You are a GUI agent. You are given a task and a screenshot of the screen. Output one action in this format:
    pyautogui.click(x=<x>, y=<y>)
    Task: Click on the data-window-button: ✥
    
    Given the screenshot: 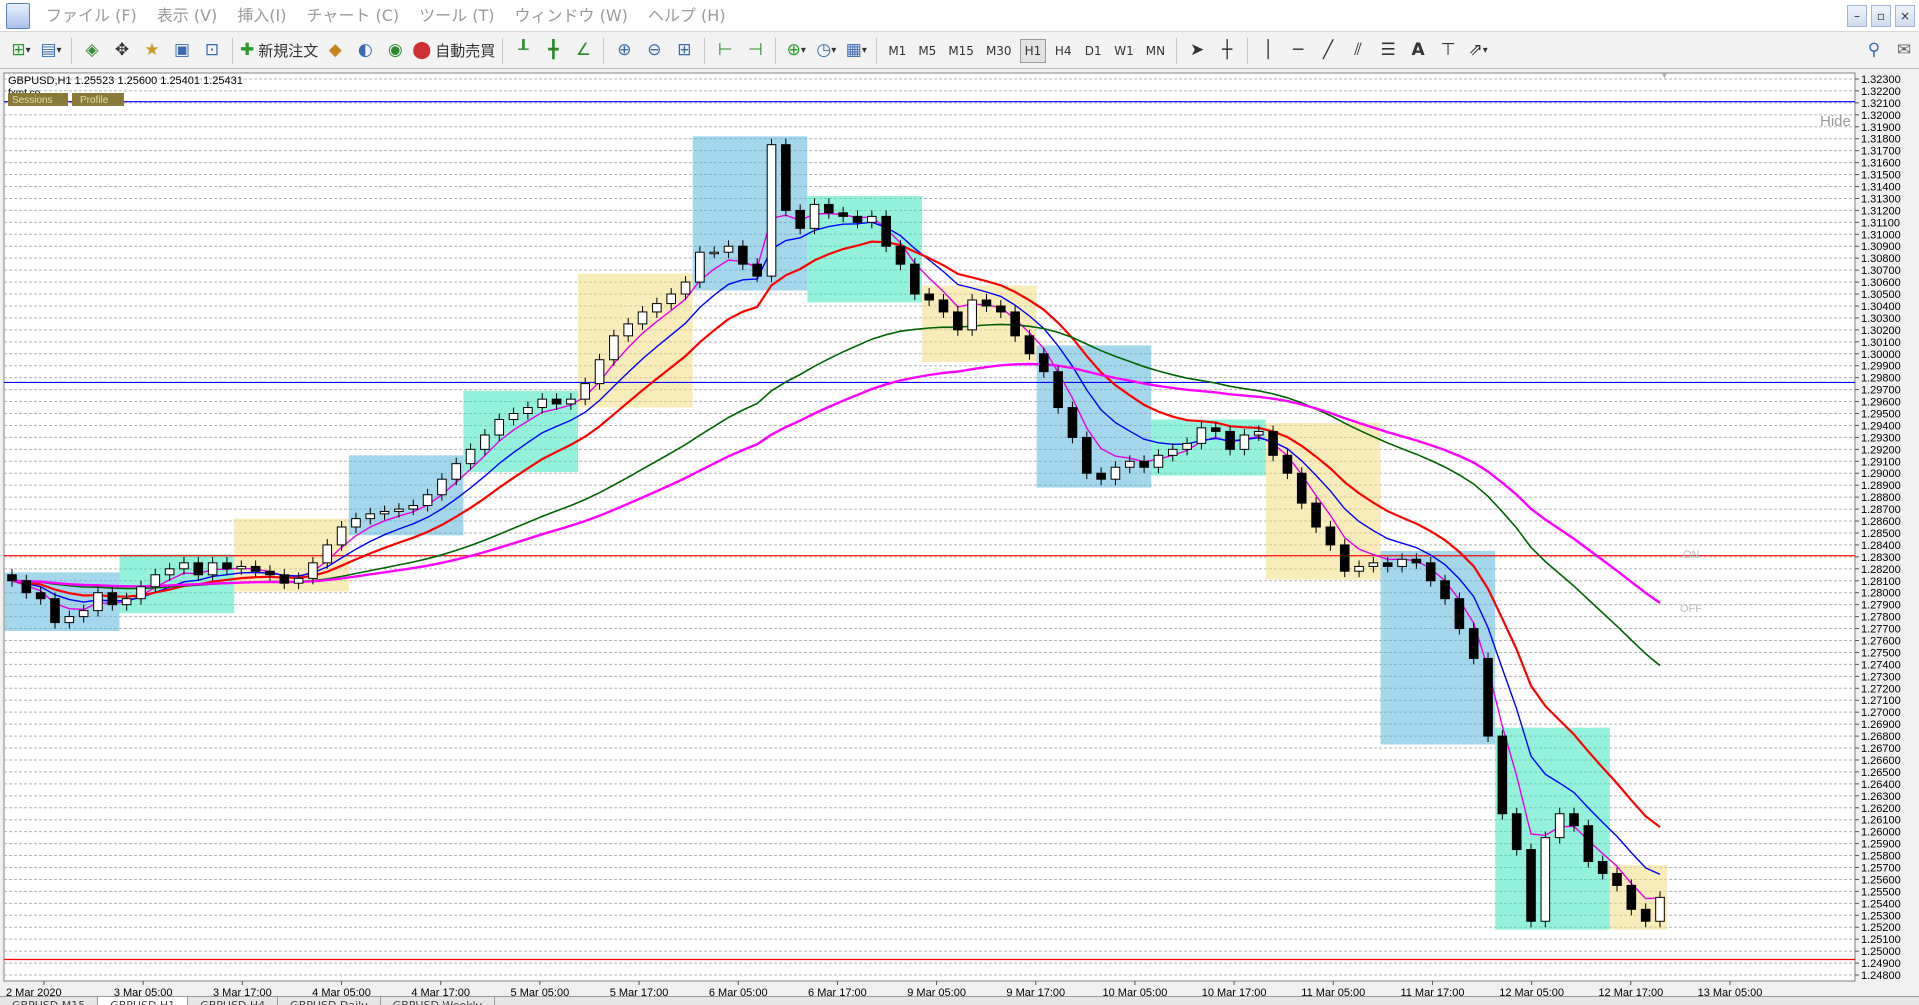 What is the action you would take?
    pyautogui.click(x=122, y=51)
    